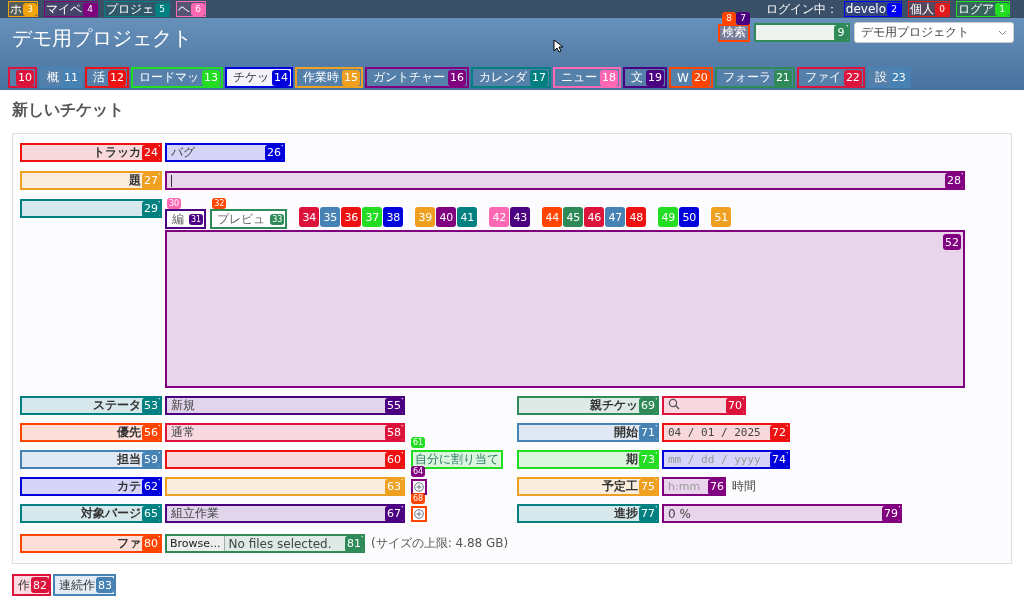 This screenshot has width=1024, height=602. What do you see at coordinates (174, 203) in the screenshot?
I see `number-badge: 30` at bounding box center [174, 203].